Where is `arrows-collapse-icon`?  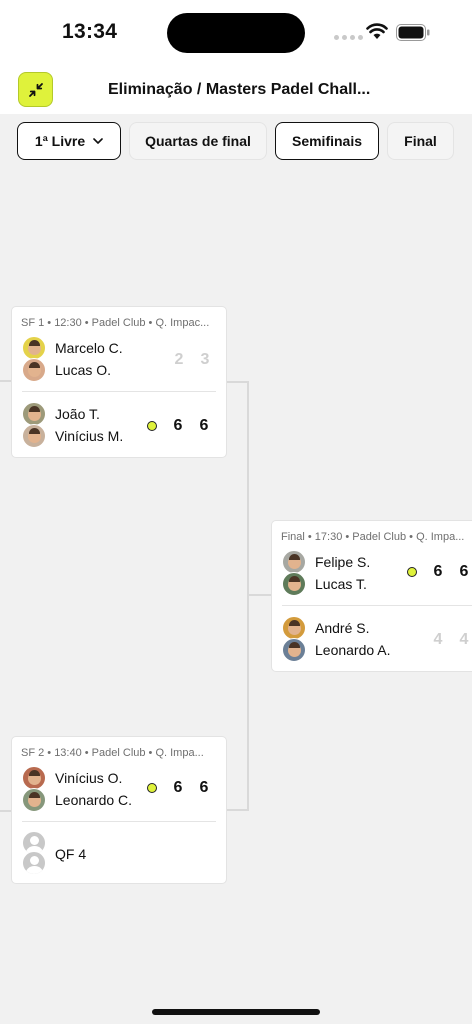 arrows-collapse-icon is located at coordinates (35, 89).